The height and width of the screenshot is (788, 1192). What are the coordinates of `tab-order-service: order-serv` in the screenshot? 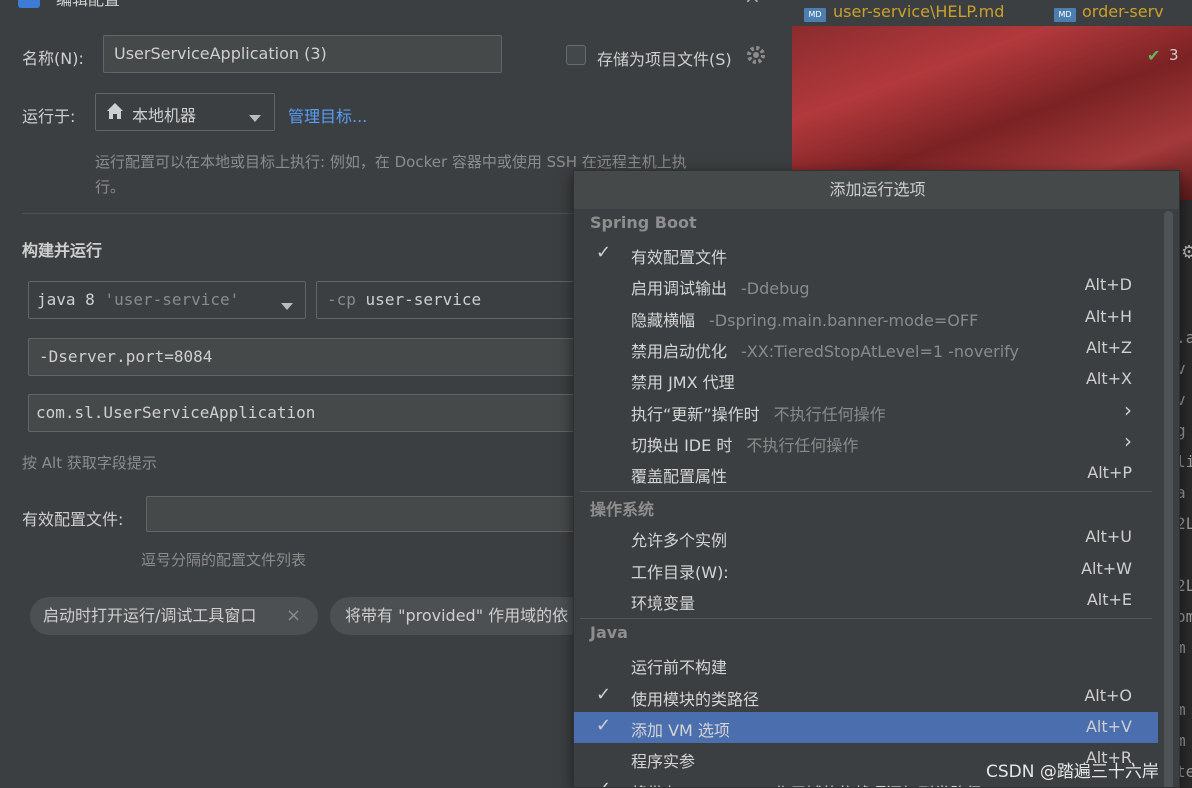 It's located at (1123, 11).